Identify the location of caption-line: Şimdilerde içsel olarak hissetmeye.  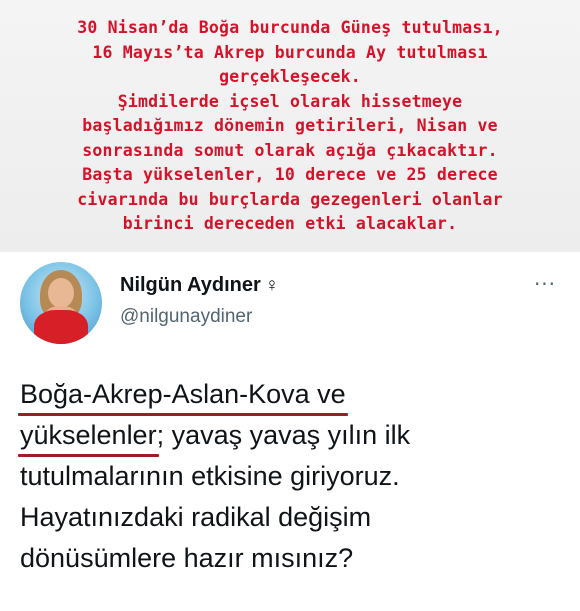
(290, 101).